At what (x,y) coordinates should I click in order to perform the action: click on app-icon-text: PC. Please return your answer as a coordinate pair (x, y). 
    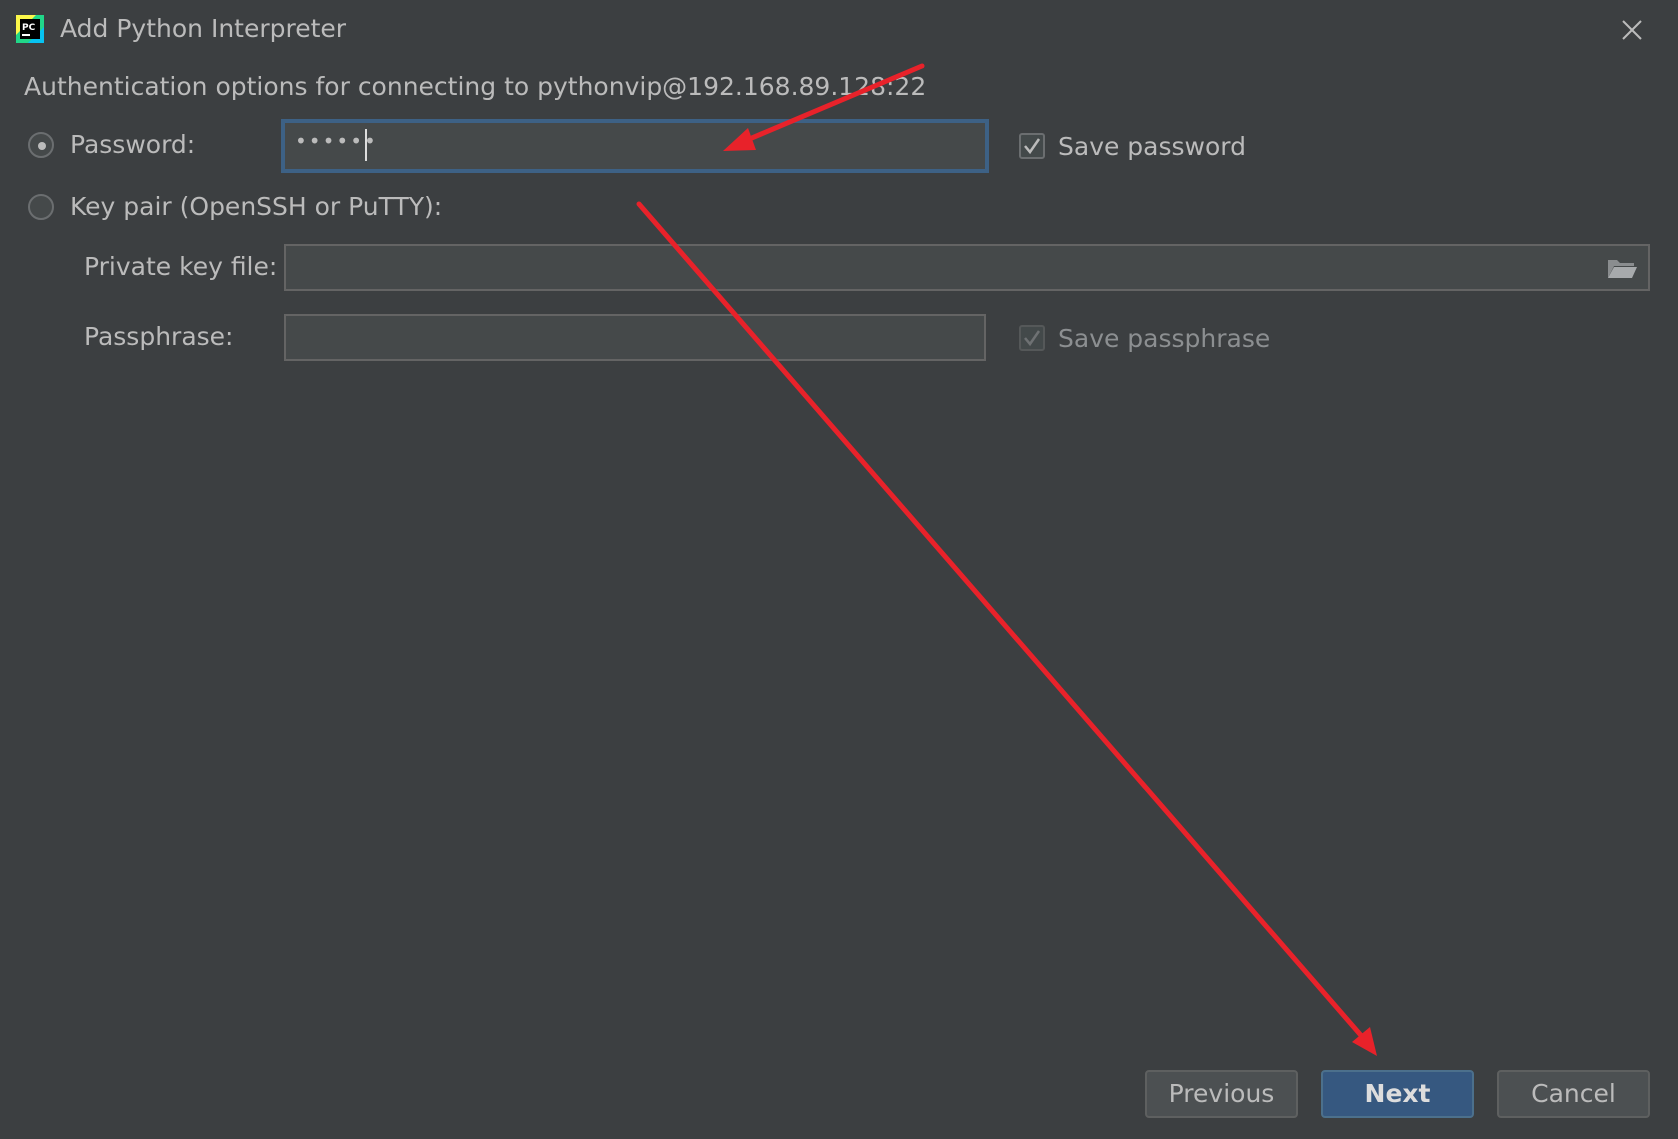
    Looking at the image, I should click on (29, 28).